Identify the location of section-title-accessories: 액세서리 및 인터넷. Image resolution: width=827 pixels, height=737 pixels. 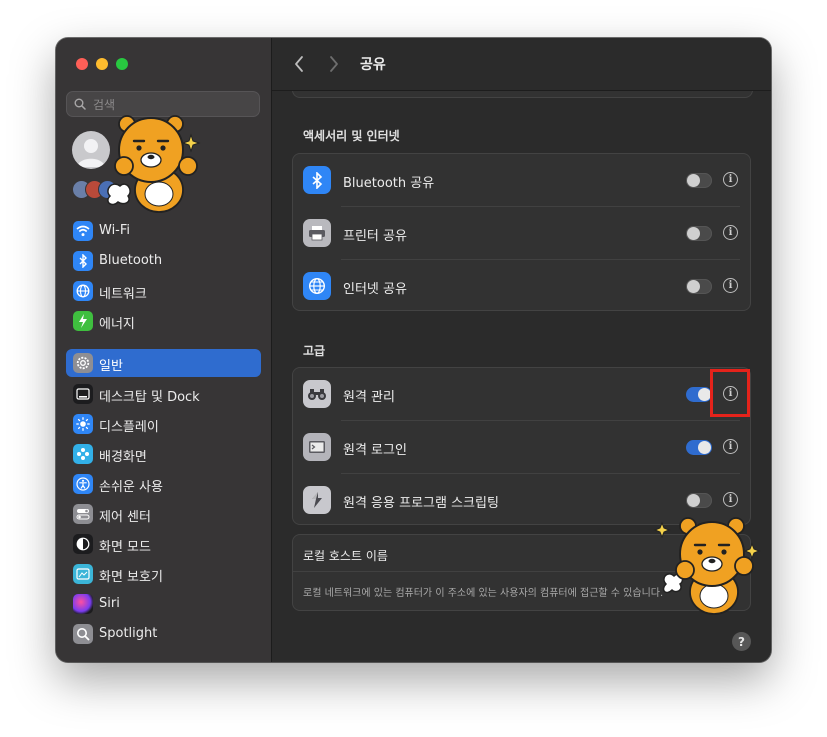
(351, 136).